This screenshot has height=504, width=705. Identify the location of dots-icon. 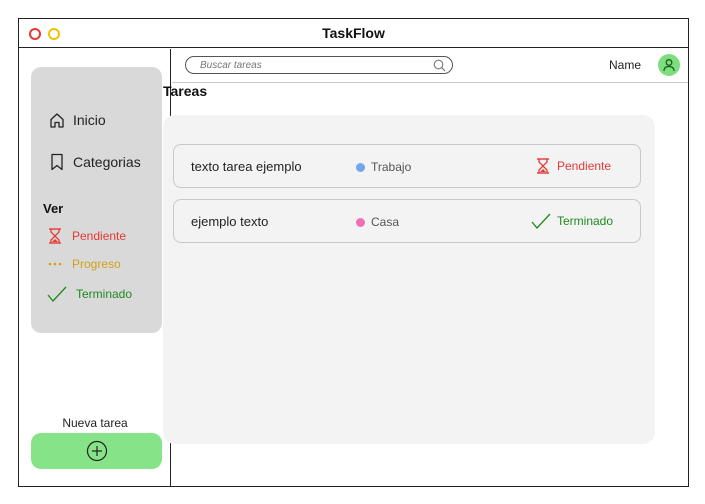
(55, 264).